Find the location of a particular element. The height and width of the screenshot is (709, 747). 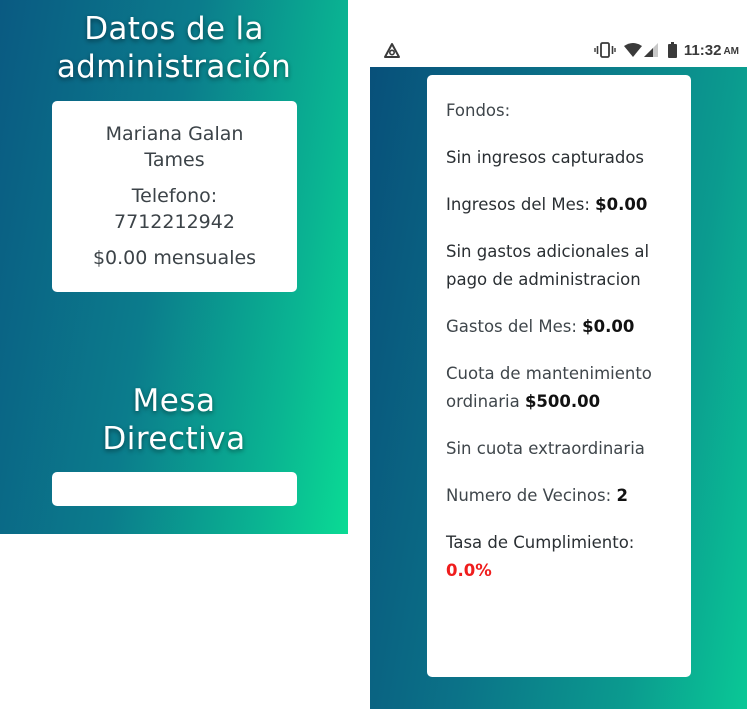

phone-number: 7712212942 is located at coordinates (174, 222).